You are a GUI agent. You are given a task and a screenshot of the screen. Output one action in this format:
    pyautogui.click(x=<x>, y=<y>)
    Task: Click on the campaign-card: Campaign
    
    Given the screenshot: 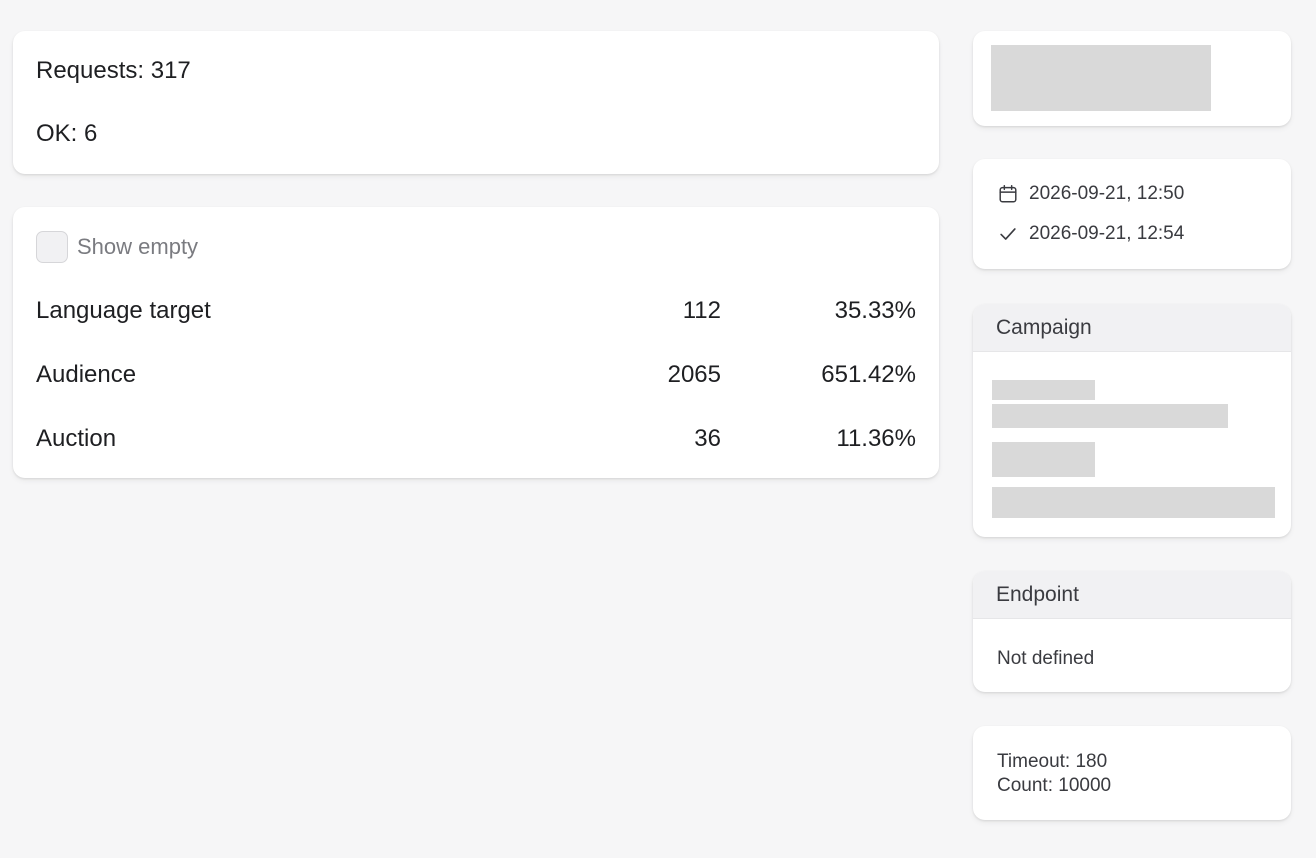 What is the action you would take?
    pyautogui.click(x=1132, y=420)
    